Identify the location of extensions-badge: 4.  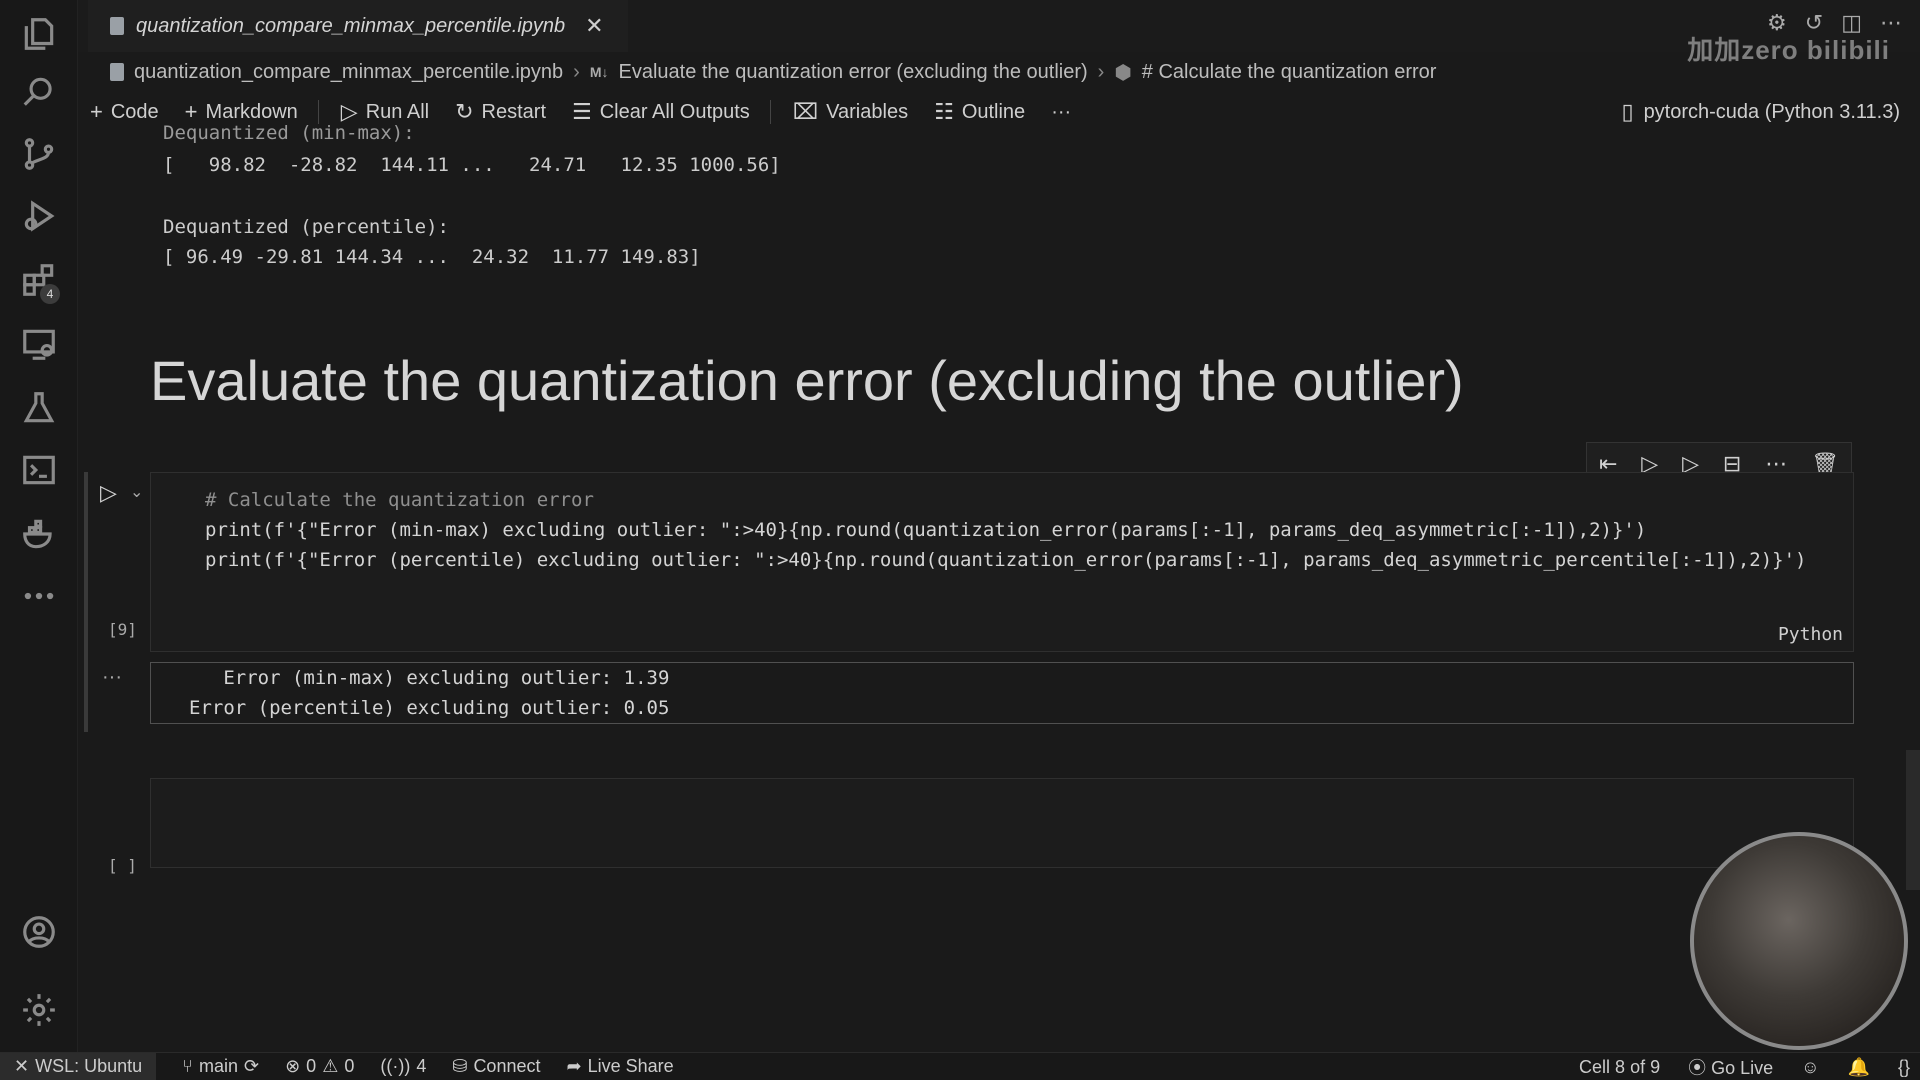
(50, 294).